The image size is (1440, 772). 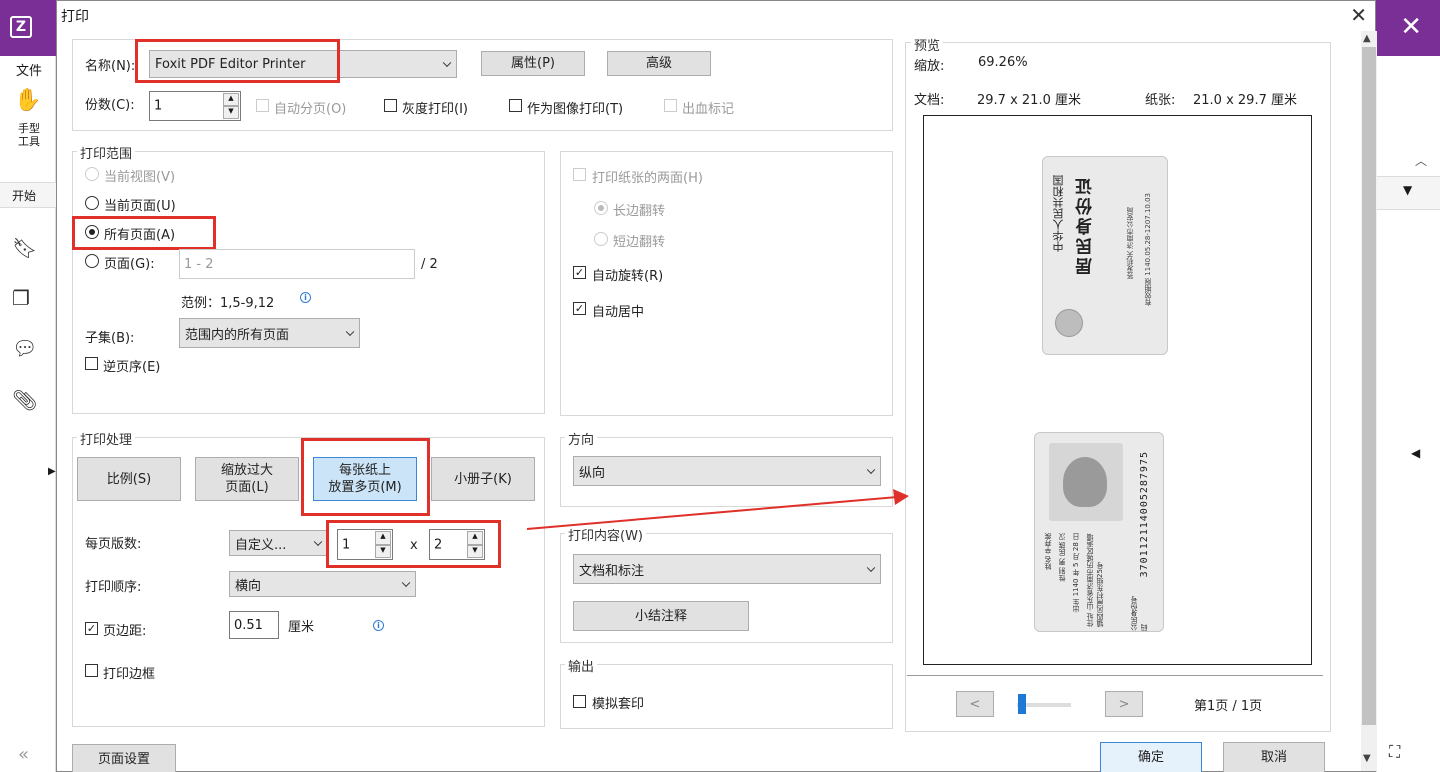 What do you see at coordinates (106, 152) in the screenshot?
I see `print-range-title: 打印范围` at bounding box center [106, 152].